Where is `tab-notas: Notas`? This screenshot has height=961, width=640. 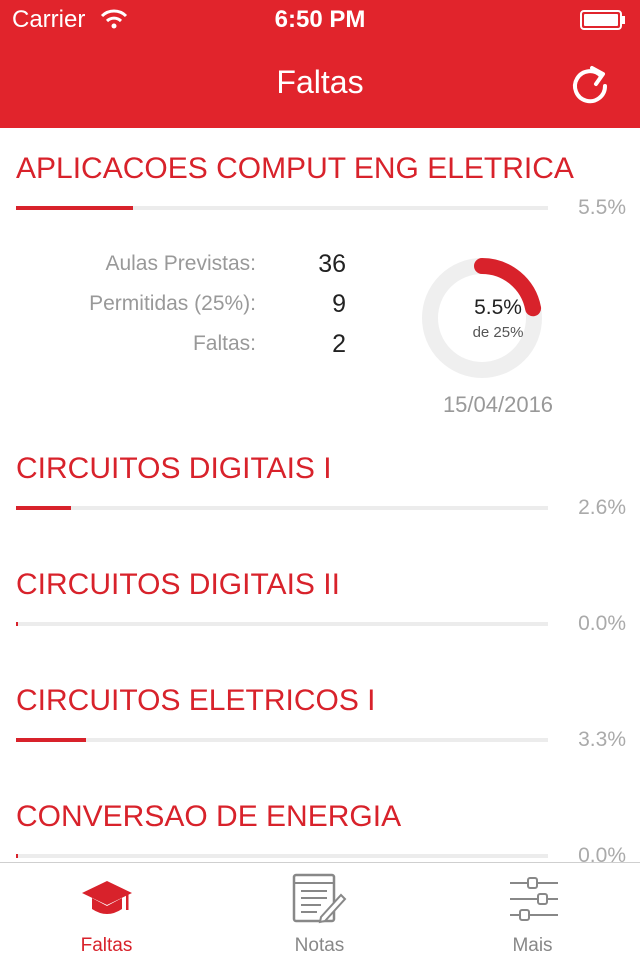 tab-notas: Notas is located at coordinates (319, 912).